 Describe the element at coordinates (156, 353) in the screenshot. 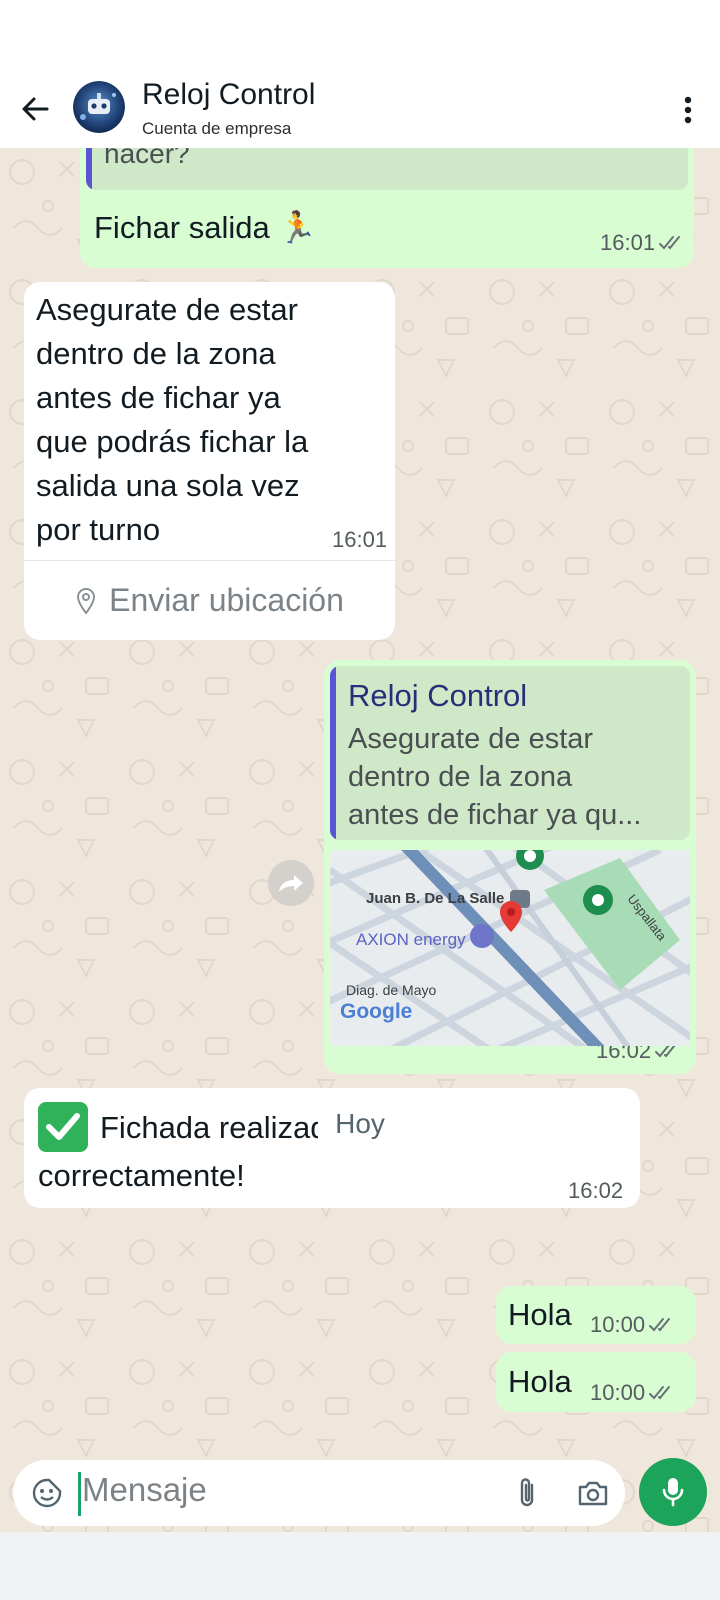

I see `message-line: dentro de la zona` at that location.